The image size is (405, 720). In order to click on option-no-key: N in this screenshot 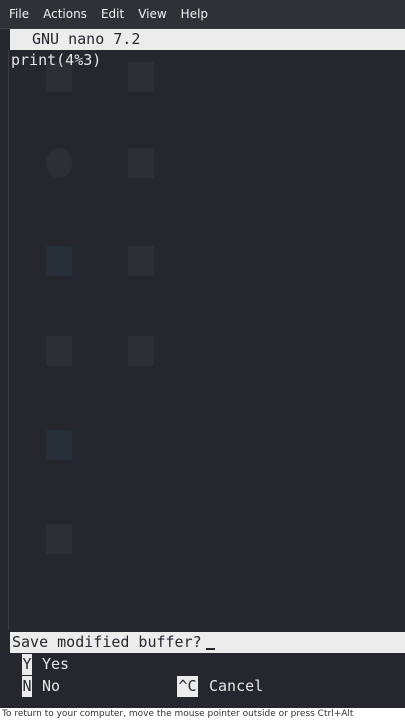, I will do `click(27, 686)`.